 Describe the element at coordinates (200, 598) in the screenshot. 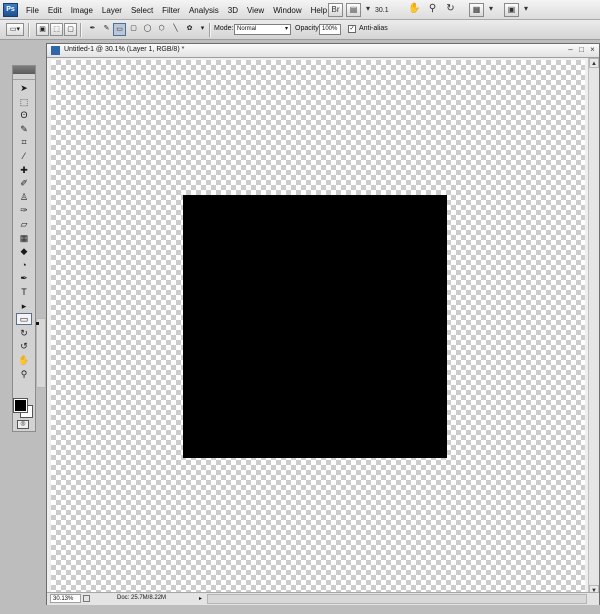

I see `status-menu-arrow-icon: ▸` at that location.